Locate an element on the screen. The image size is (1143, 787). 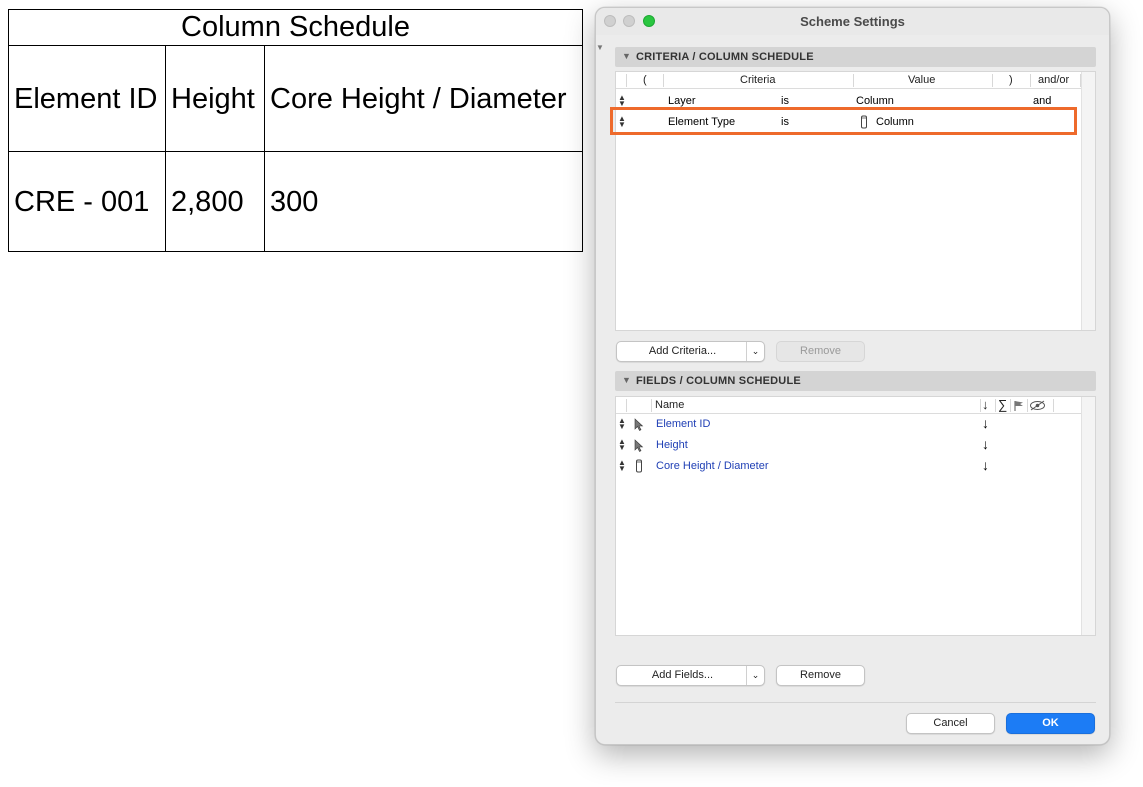
field-name: Height is located at coordinates (672, 445).